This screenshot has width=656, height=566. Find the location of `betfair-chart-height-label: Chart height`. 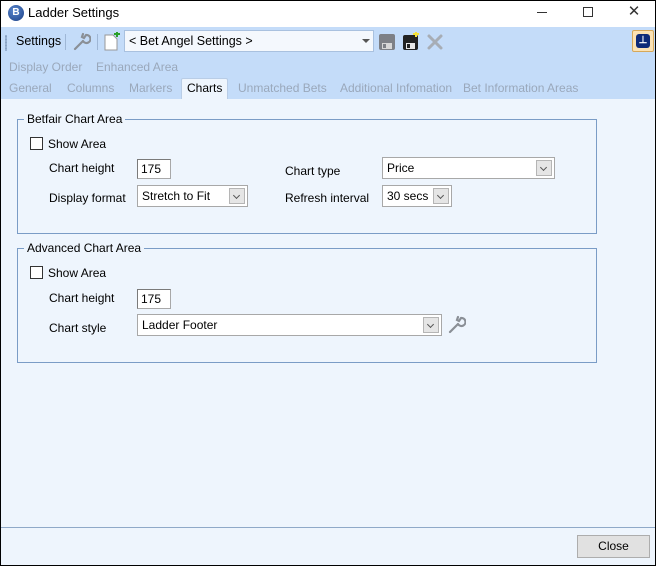

betfair-chart-height-label: Chart height is located at coordinates (82, 168).